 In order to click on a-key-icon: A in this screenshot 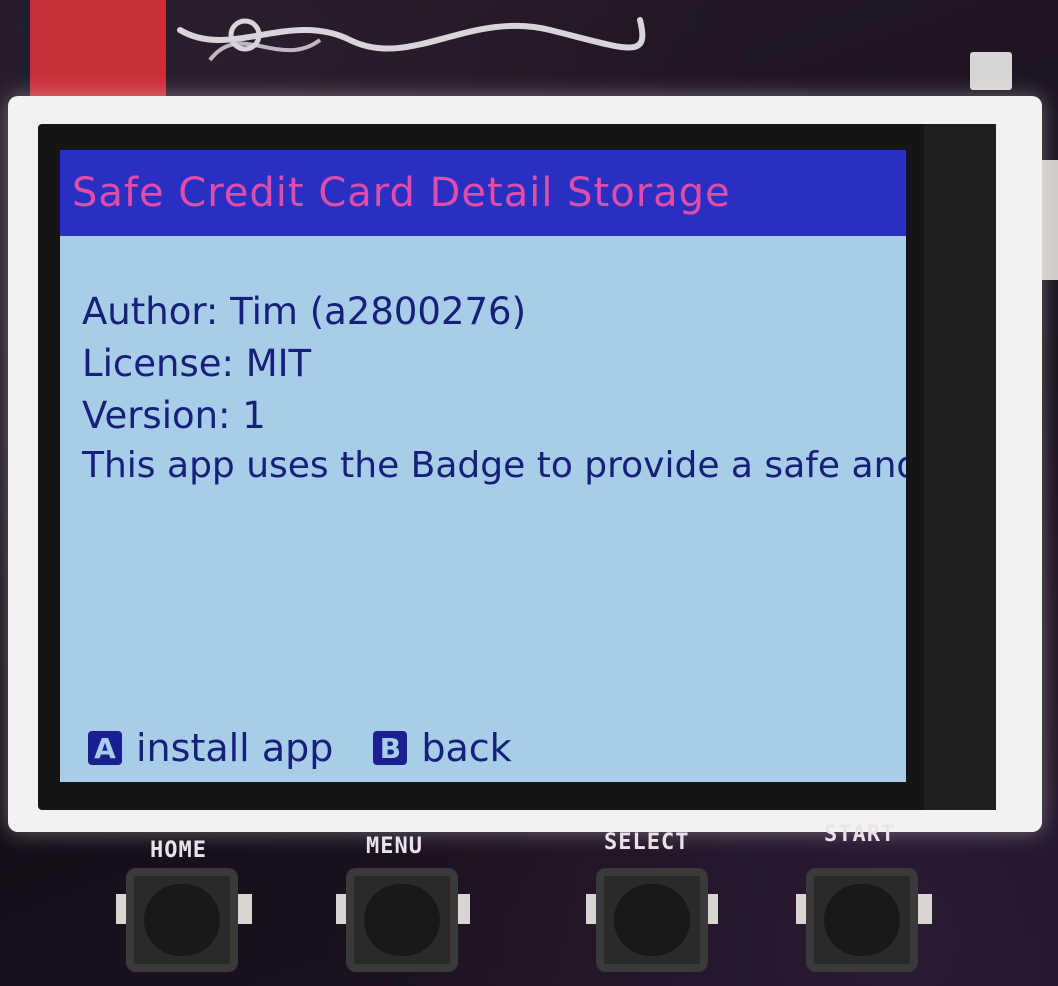, I will do `click(105, 748)`.